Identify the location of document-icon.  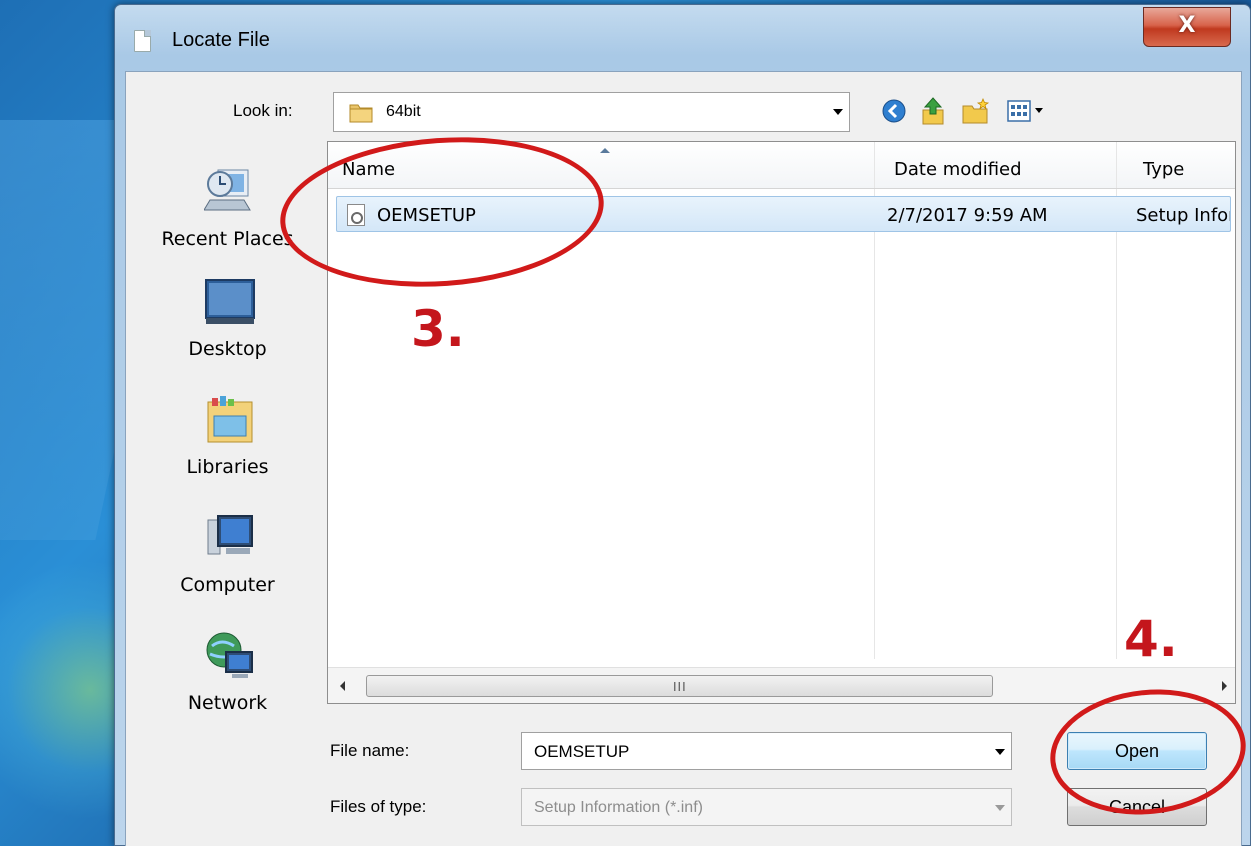
(142, 41).